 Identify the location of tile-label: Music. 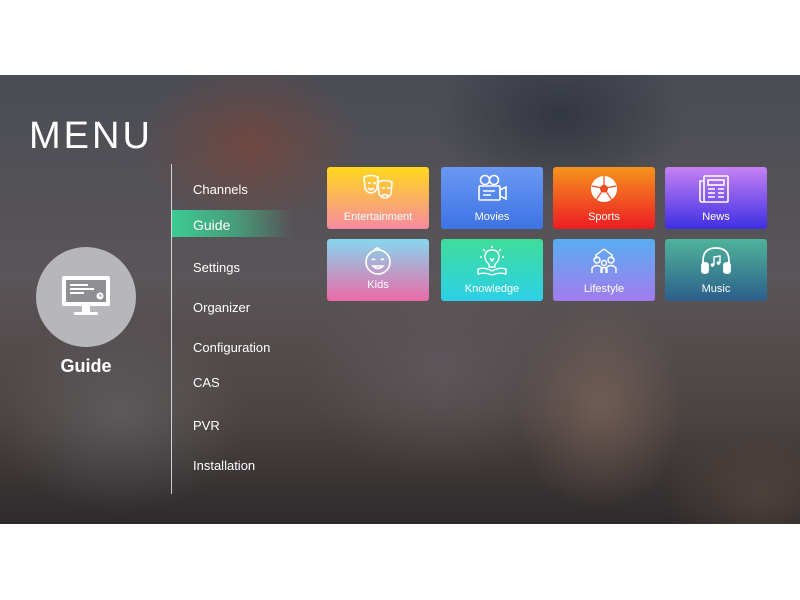
(716, 289).